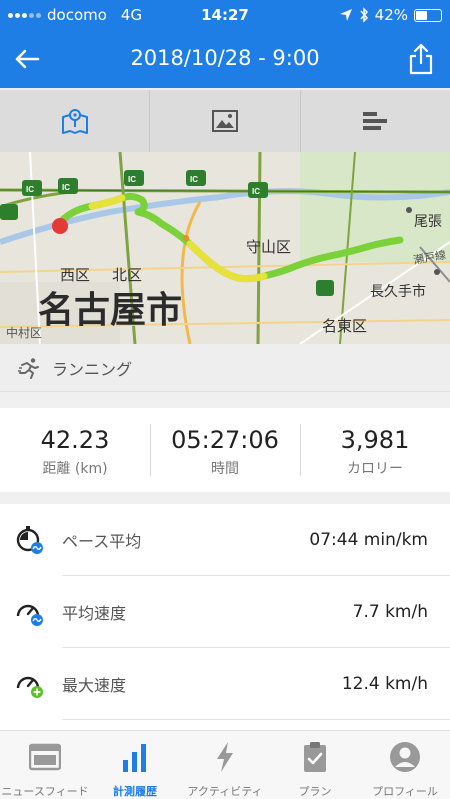 This screenshot has width=450, height=799. Describe the element at coordinates (225, 469) in the screenshot. I see `stat-label: 時間` at that location.